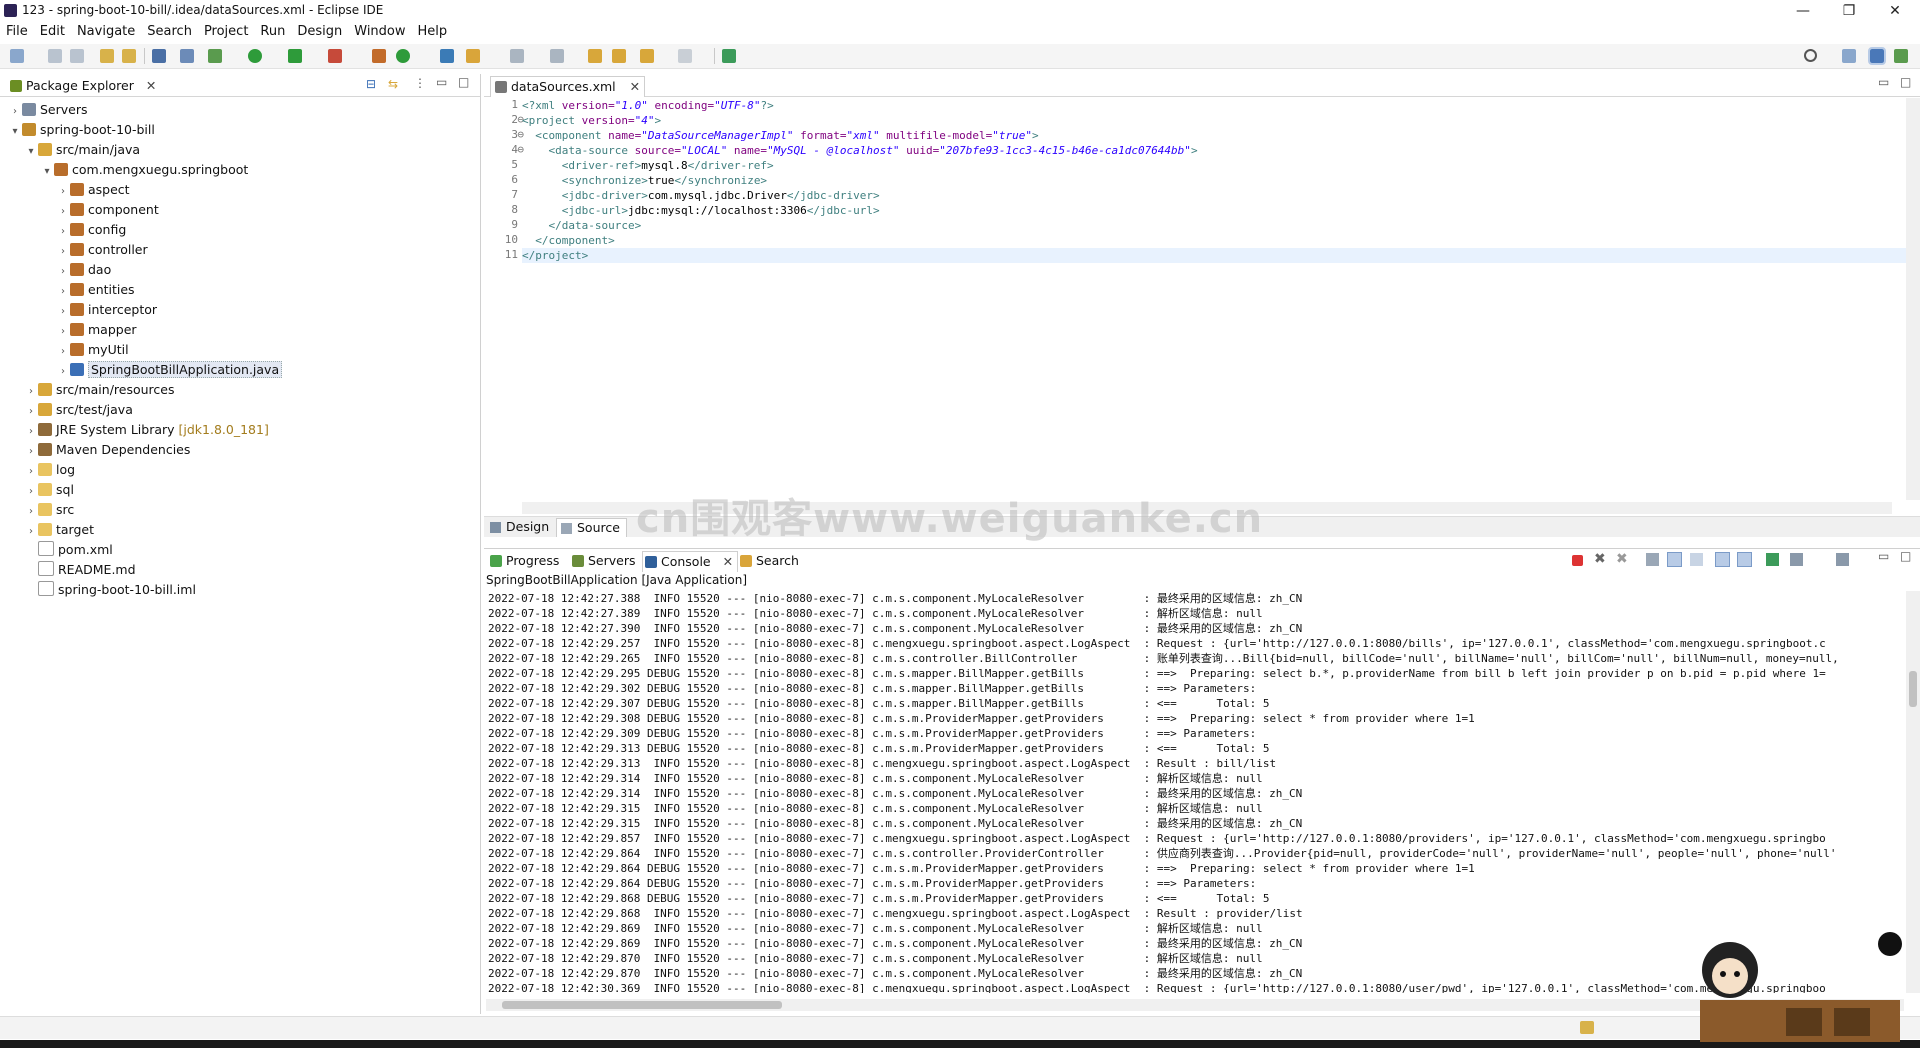 The image size is (1920, 1048). I want to click on open-console-icon, so click(1842, 559).